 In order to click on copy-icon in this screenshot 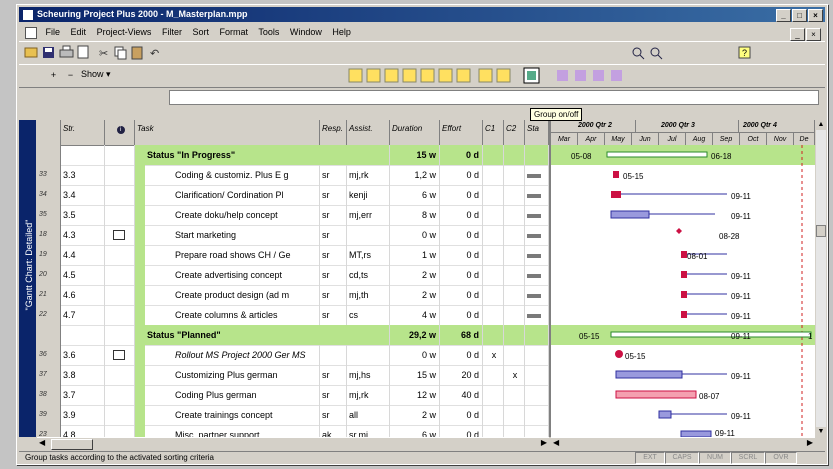, I will do `click(120, 53)`.